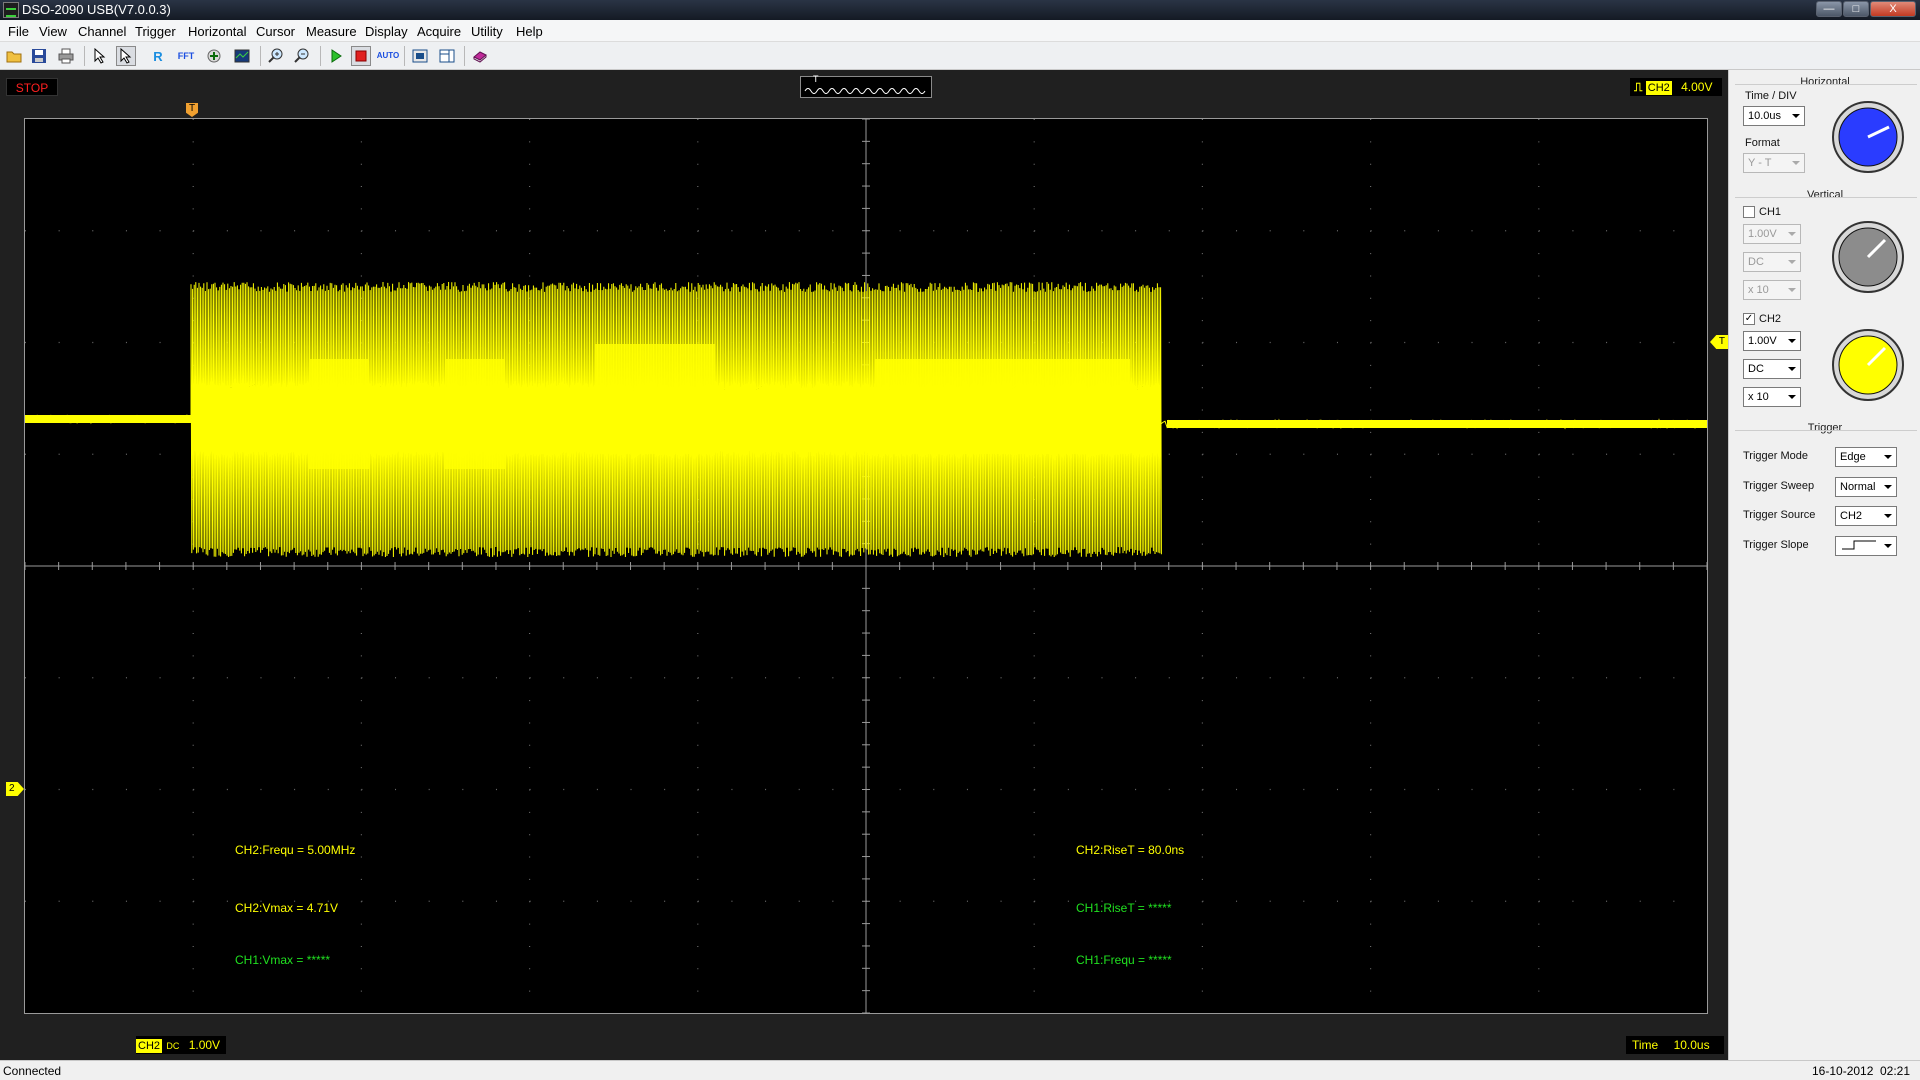 Image resolution: width=1920 pixels, height=1080 pixels. I want to click on stop-icon, so click(361, 56).